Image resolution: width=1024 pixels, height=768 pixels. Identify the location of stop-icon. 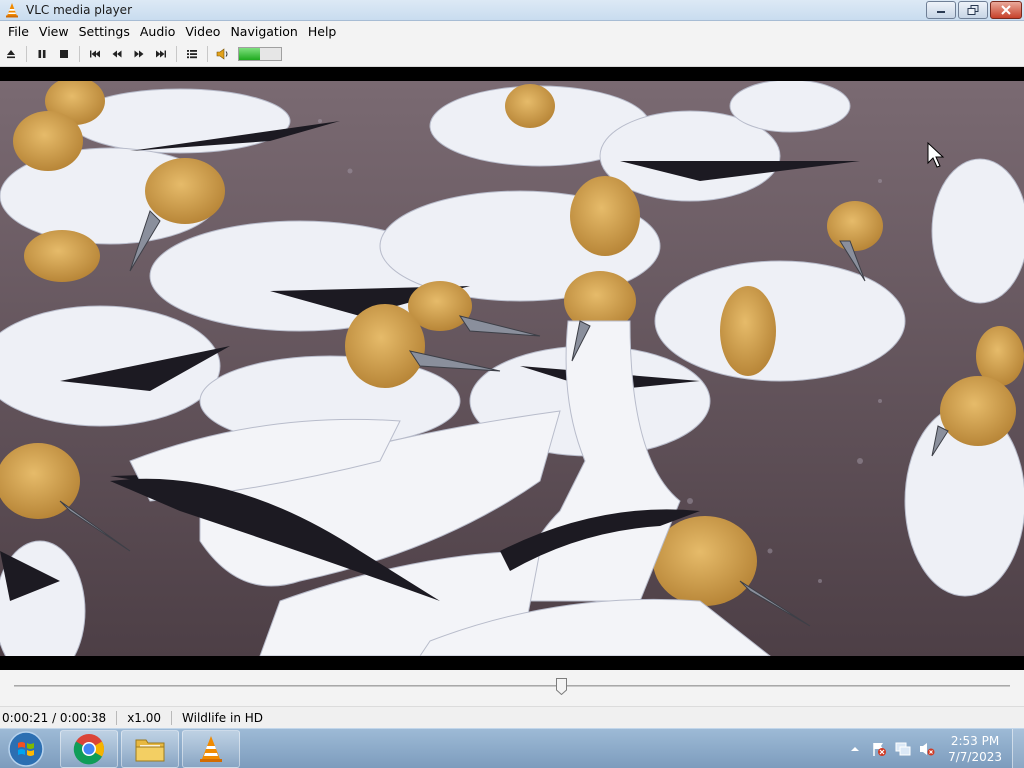
(64, 54).